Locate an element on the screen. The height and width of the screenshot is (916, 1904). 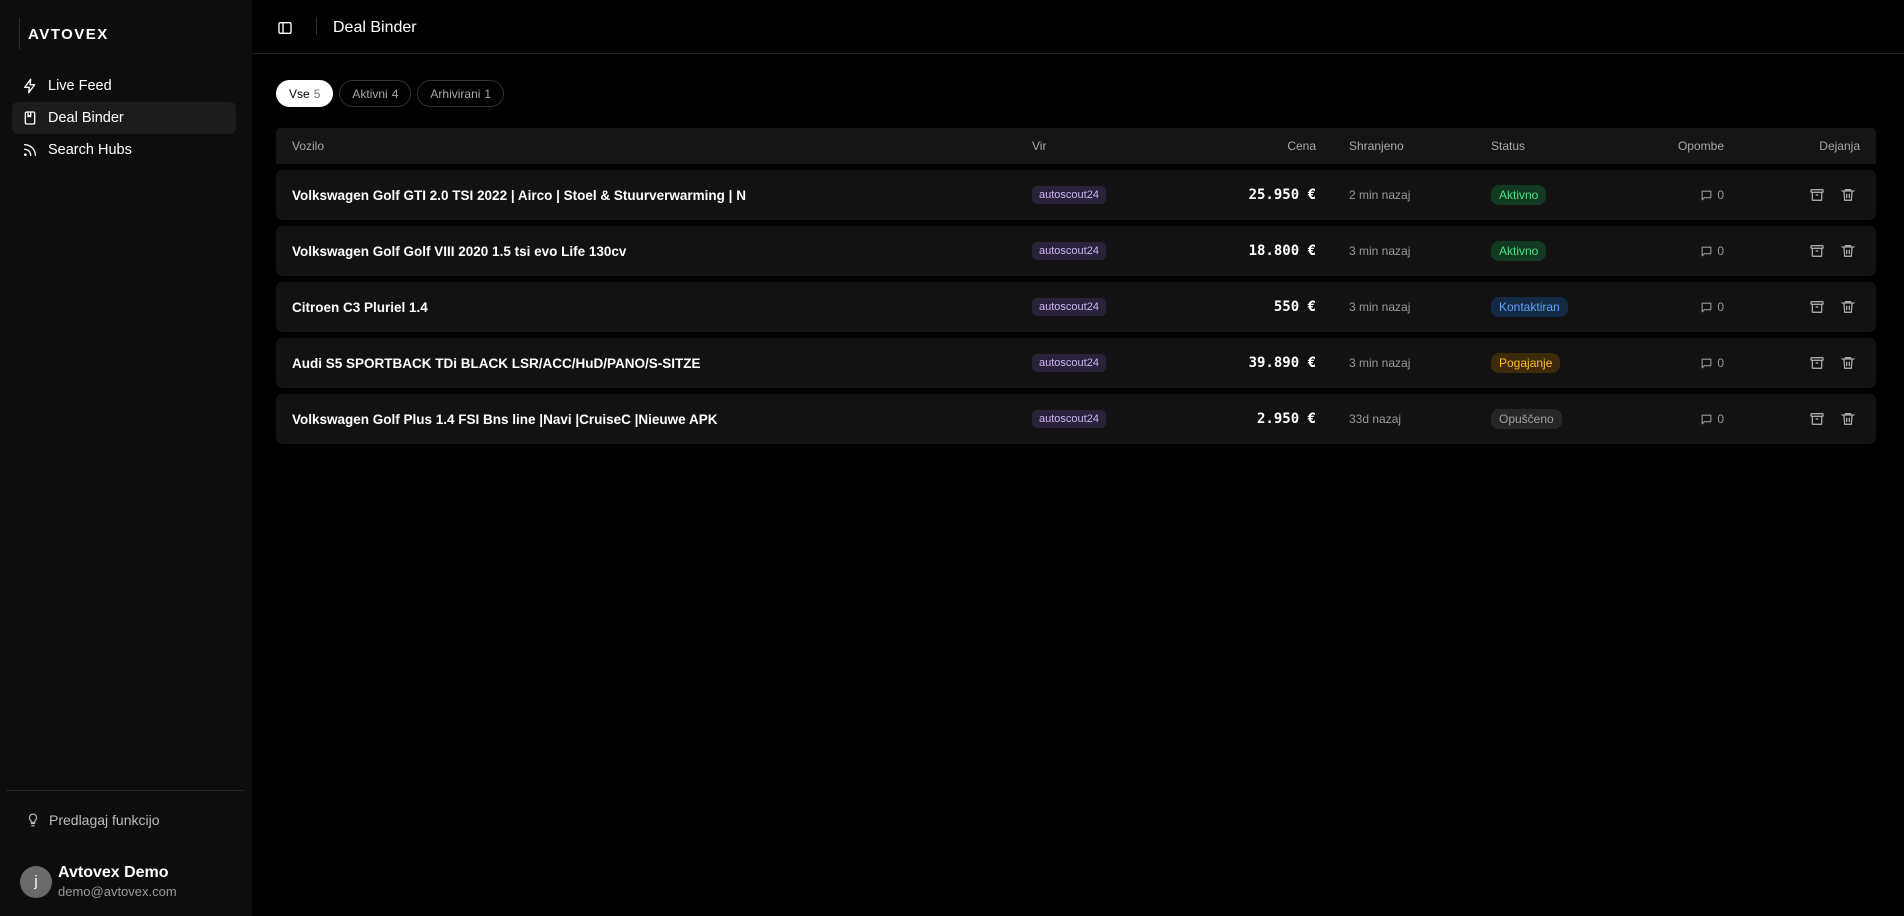
status-badge: Opuščeno is located at coordinates (1526, 419).